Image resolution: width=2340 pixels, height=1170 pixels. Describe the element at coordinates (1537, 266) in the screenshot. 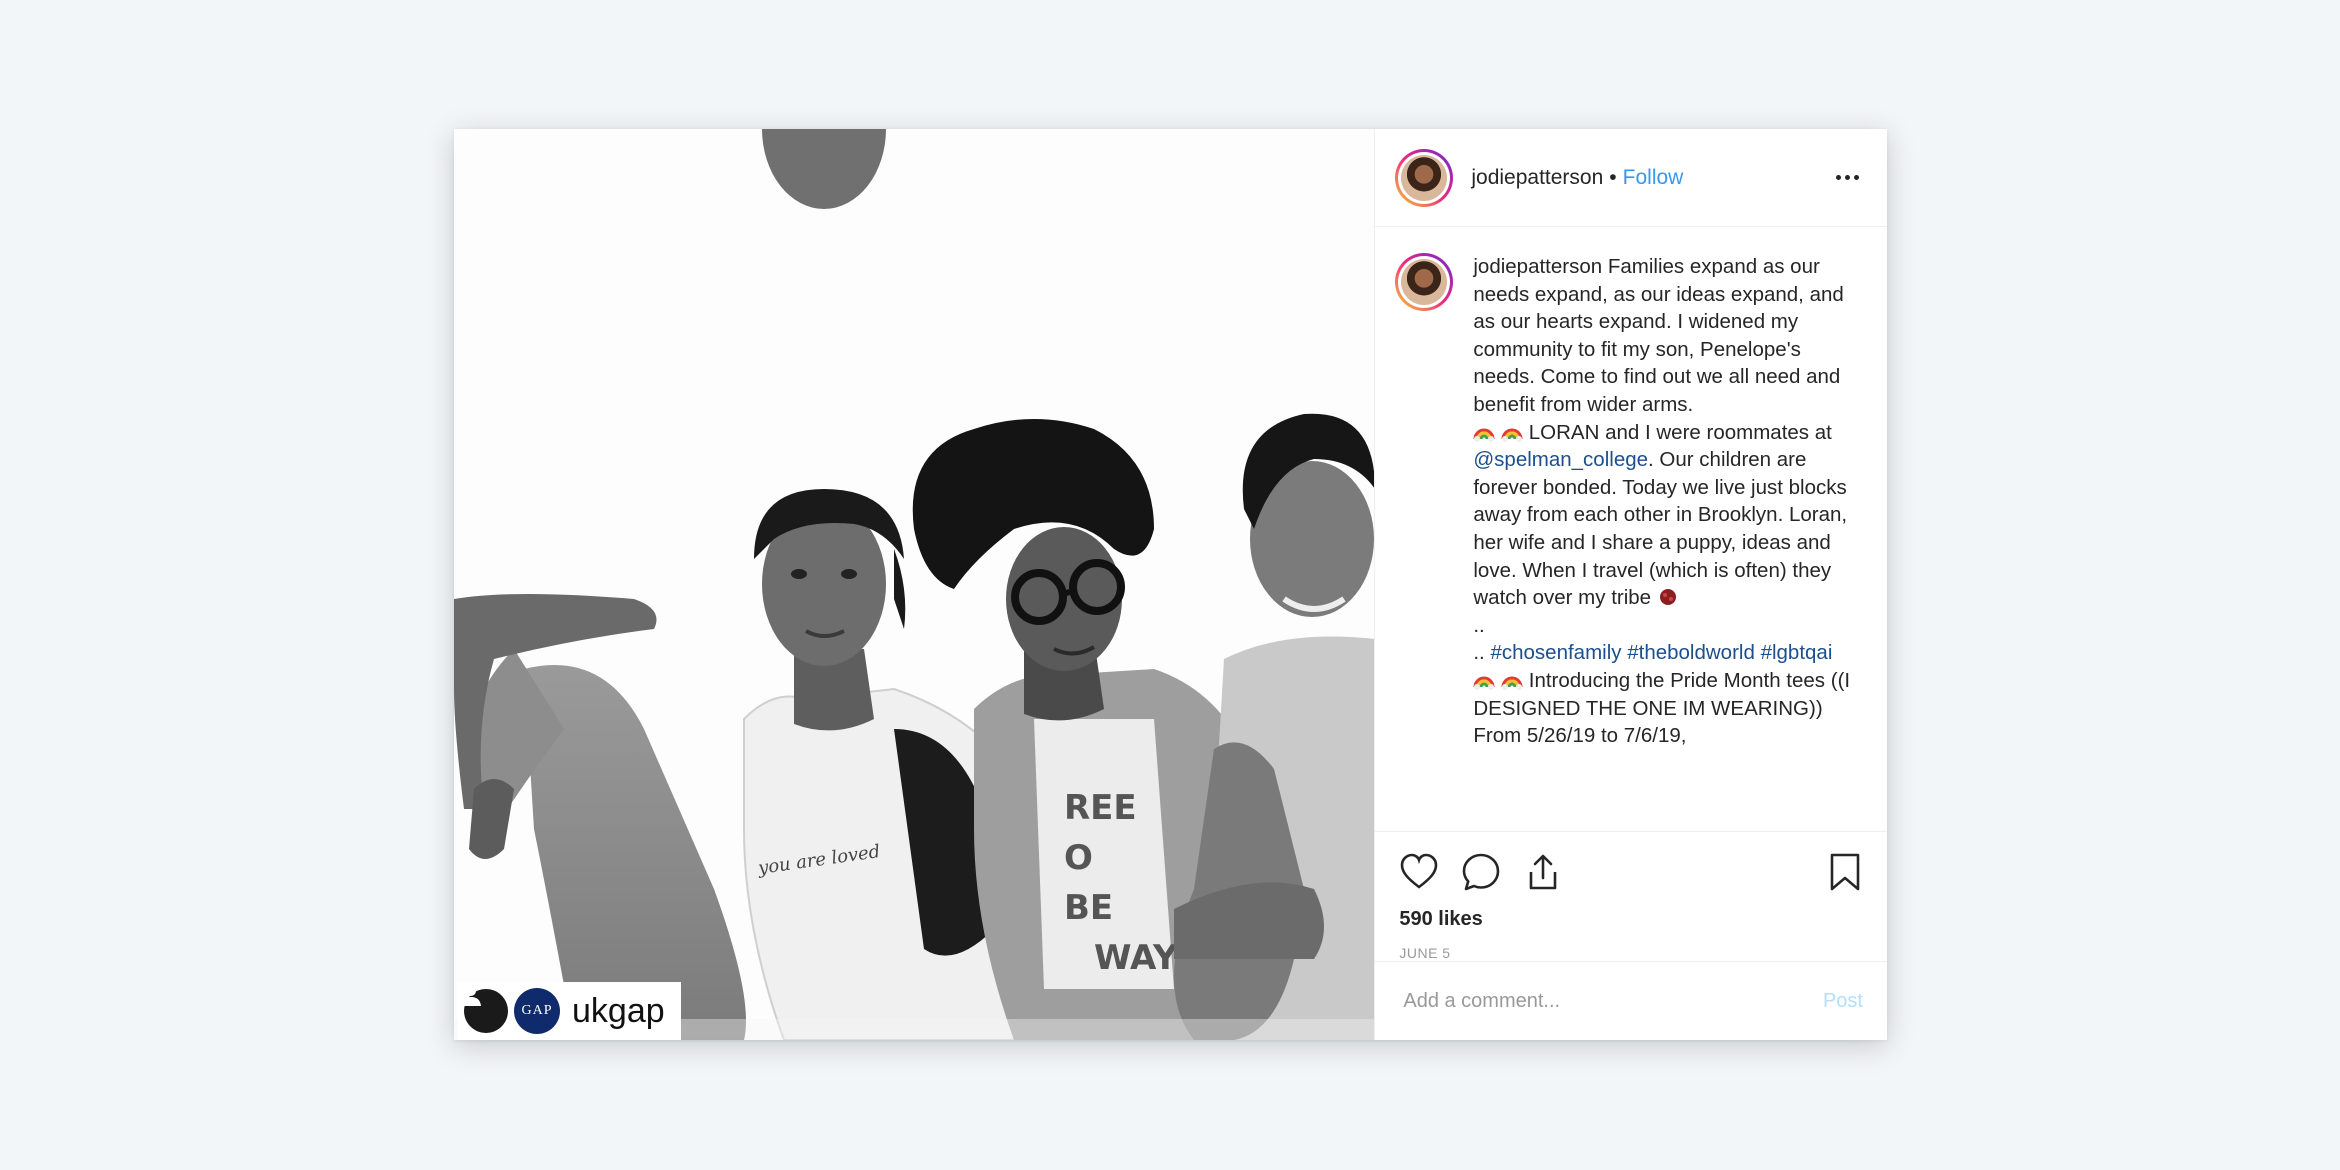

I see `caption-username: jodiepatterson` at that location.